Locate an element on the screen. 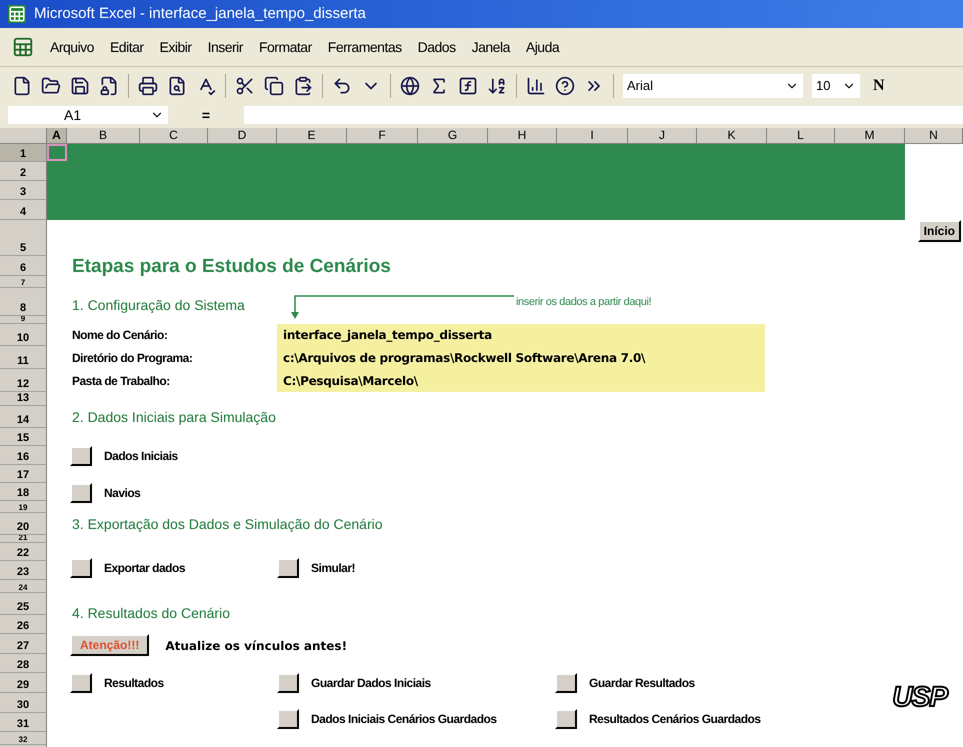 The height and width of the screenshot is (747, 963). row-header: 18 is located at coordinates (23, 492).